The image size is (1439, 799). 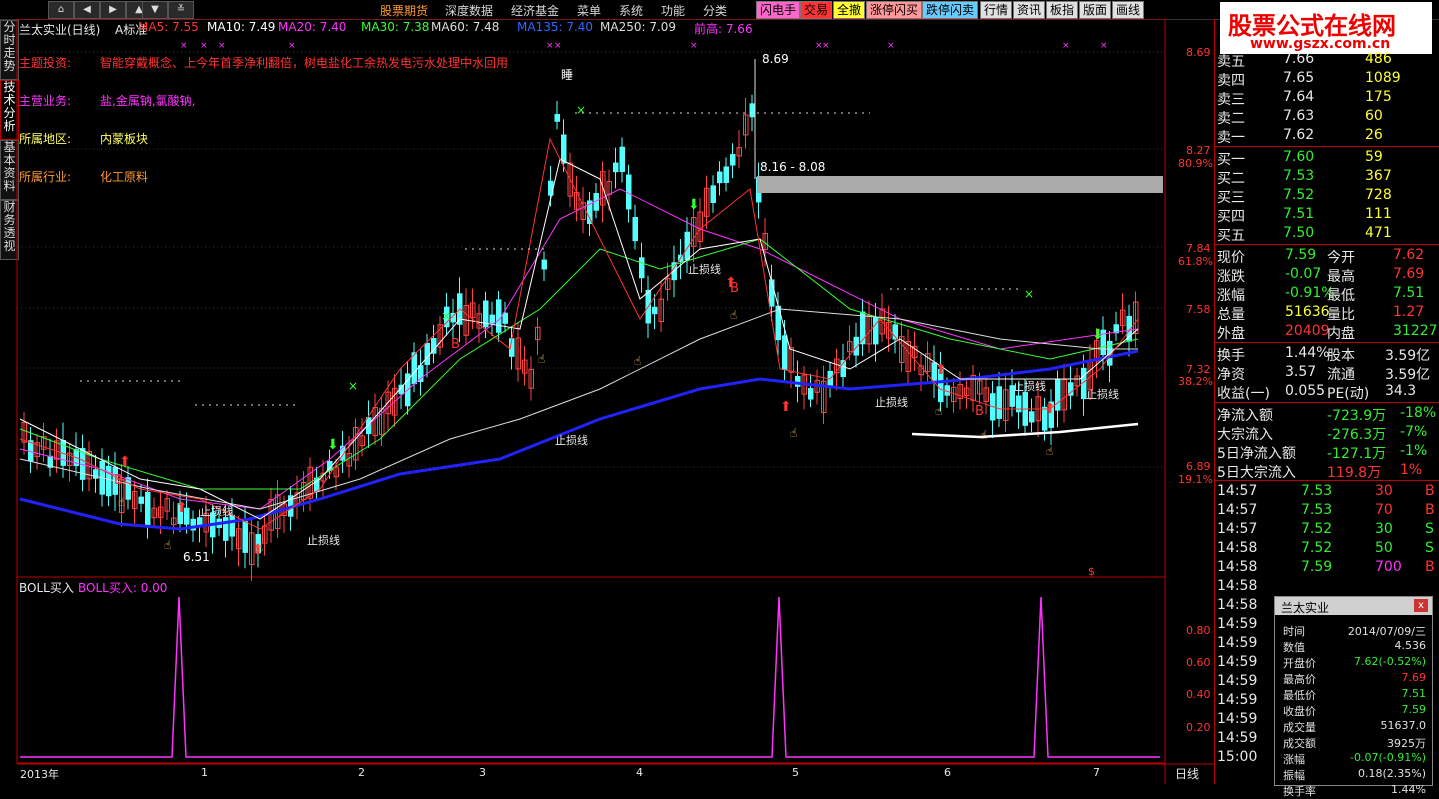 What do you see at coordinates (1357, 416) in the screenshot?
I see `flow-value: -723.9万` at bounding box center [1357, 416].